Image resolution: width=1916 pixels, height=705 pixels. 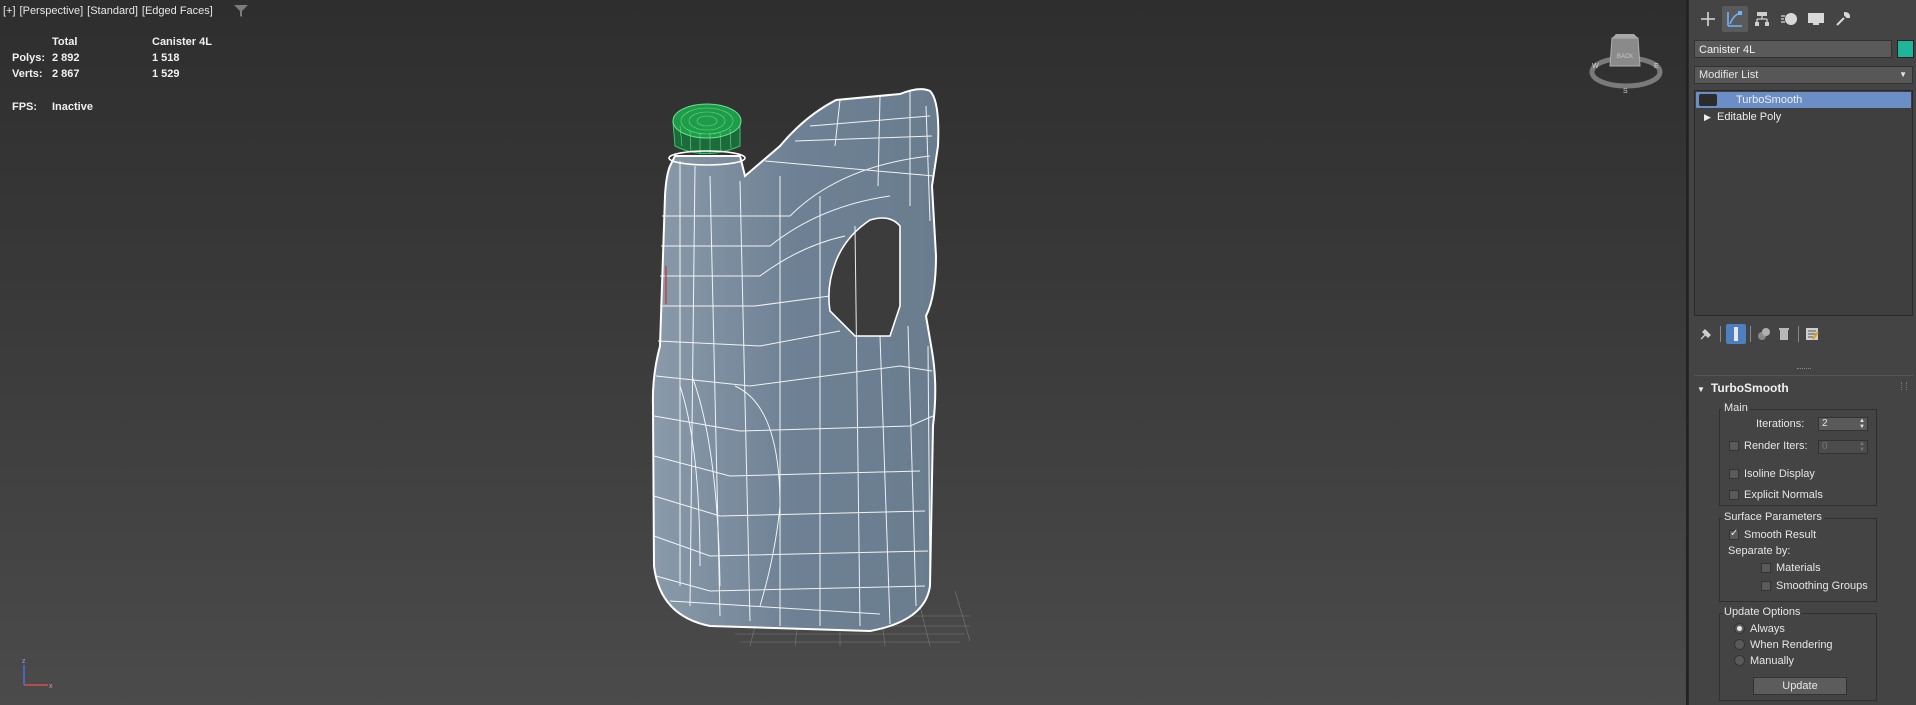 What do you see at coordinates (1766, 586) in the screenshot?
I see `smoothing-groups-checkbox` at bounding box center [1766, 586].